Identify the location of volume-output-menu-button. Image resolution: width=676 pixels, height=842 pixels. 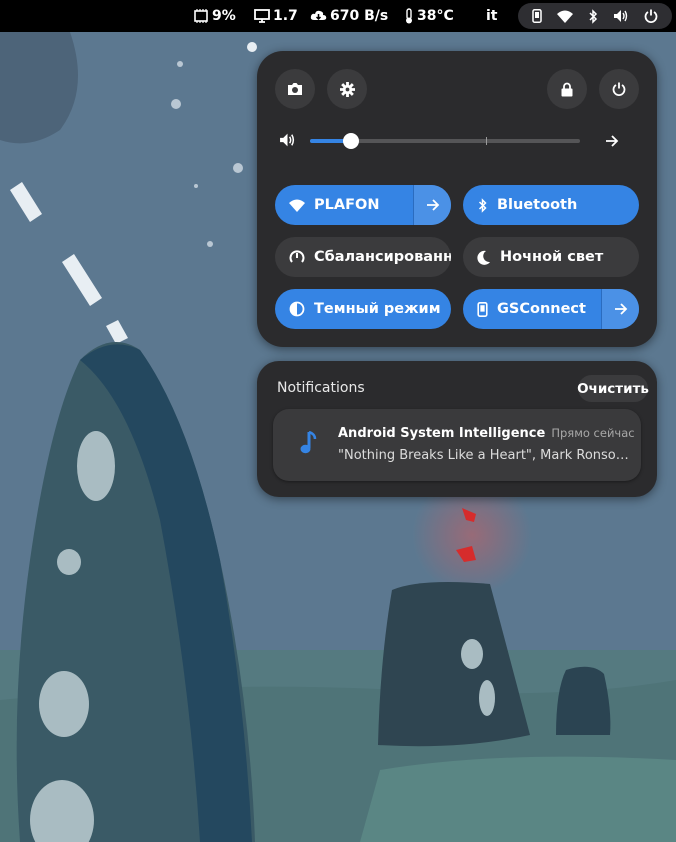
(612, 142).